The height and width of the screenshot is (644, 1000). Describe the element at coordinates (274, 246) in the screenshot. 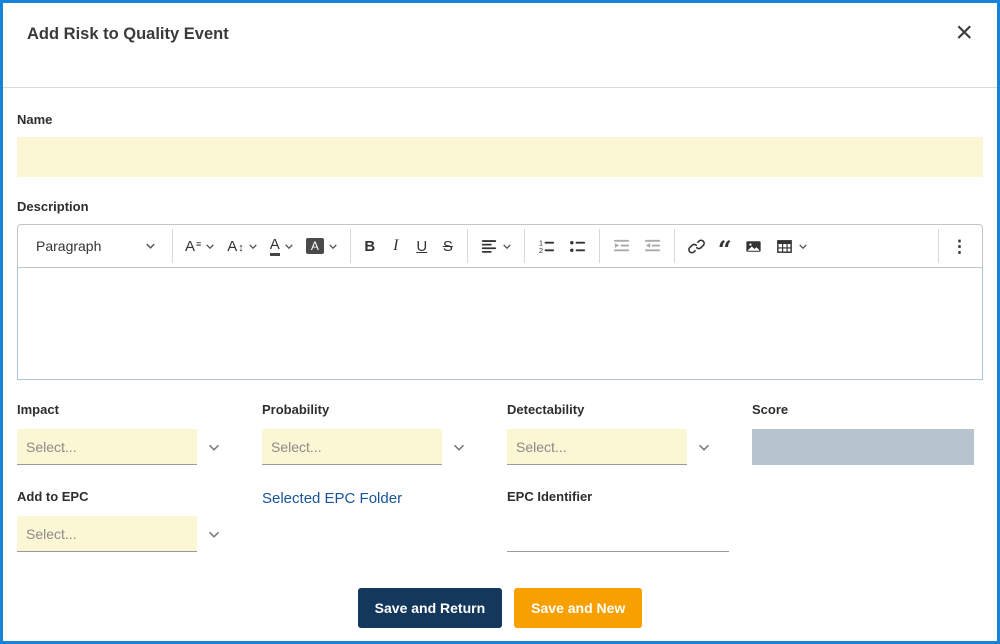

I see `font-color-icon: A` at that location.